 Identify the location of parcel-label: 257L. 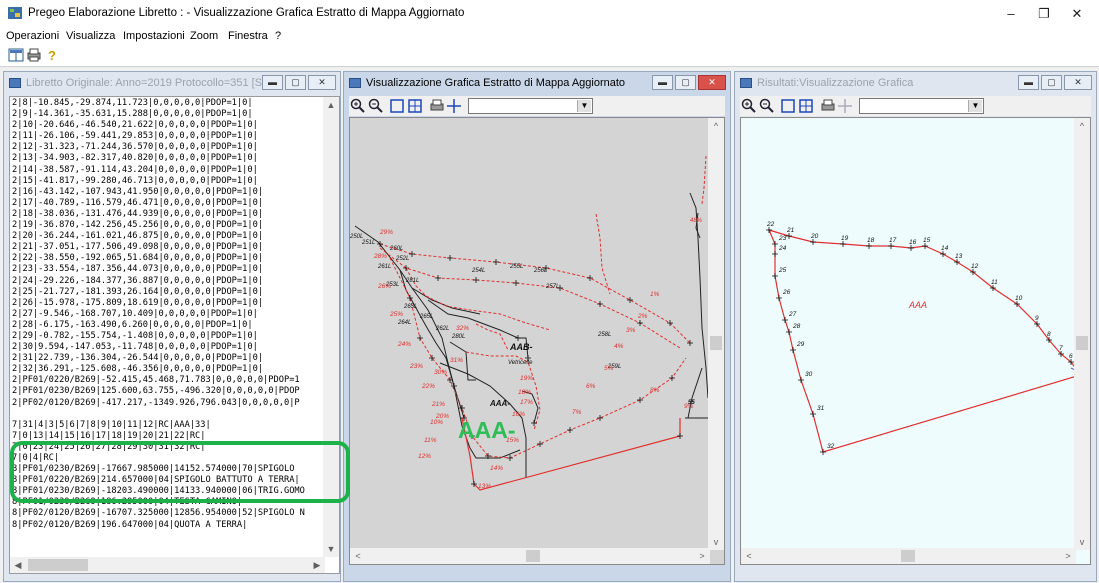
(552, 287).